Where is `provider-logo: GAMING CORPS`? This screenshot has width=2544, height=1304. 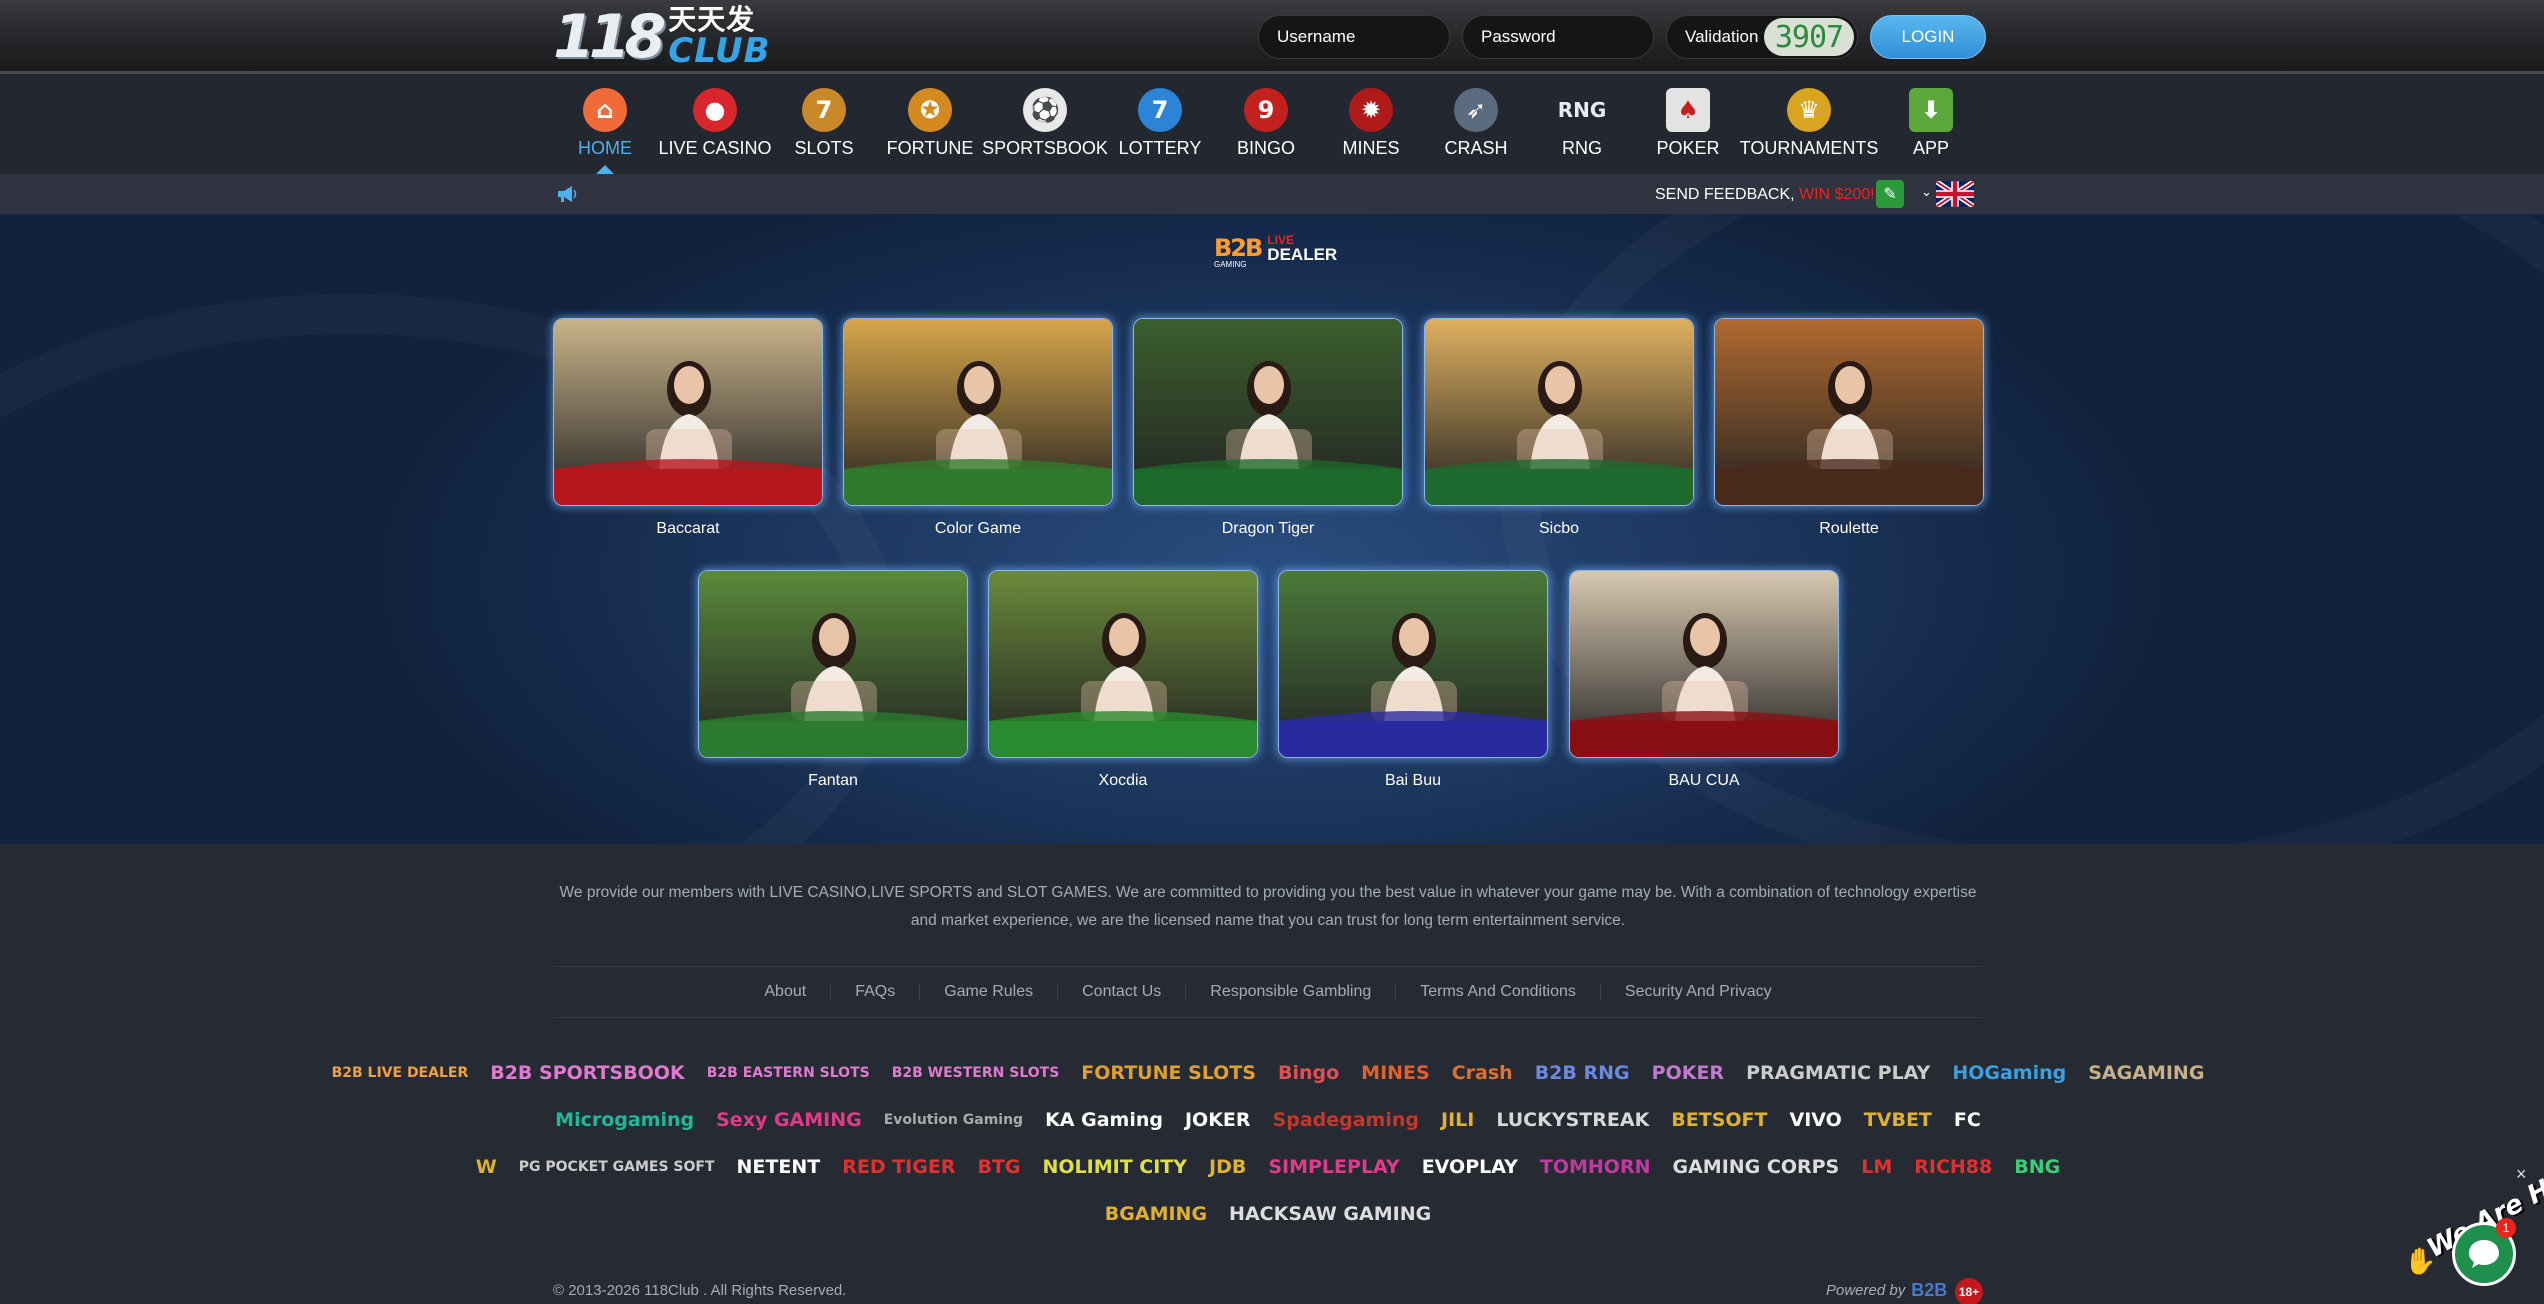 provider-logo: GAMING CORPS is located at coordinates (1756, 1167).